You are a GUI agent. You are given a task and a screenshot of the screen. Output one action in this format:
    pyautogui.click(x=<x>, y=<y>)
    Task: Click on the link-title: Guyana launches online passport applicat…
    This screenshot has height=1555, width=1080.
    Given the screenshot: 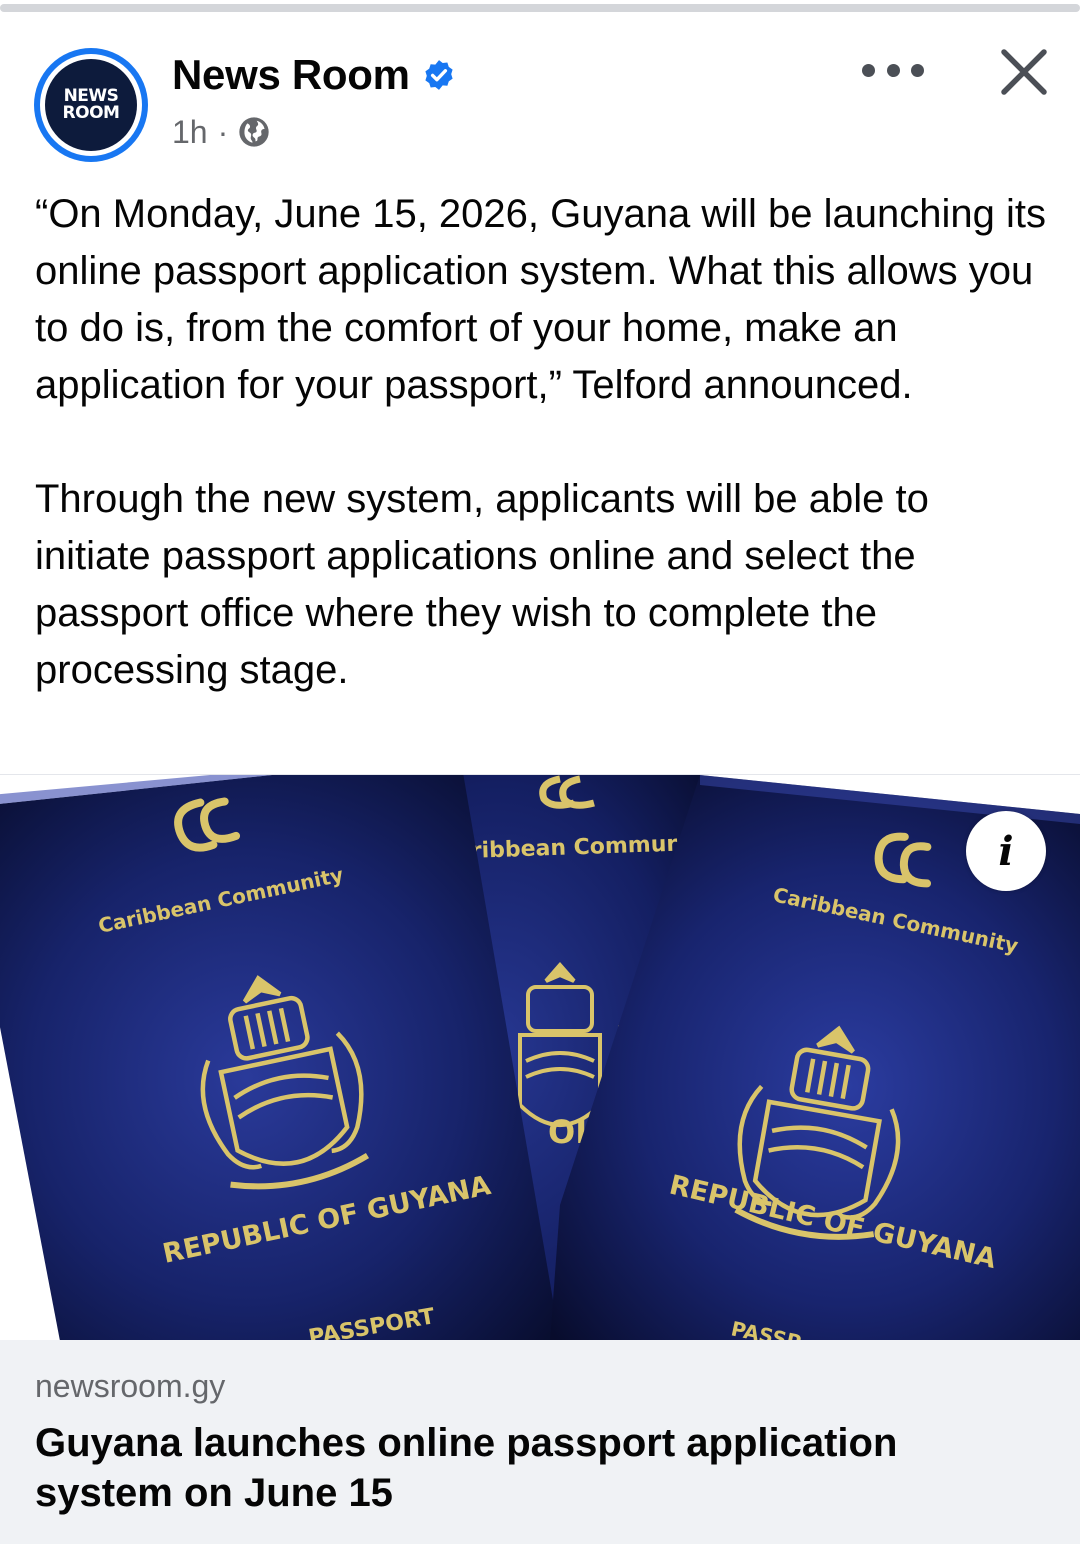 What is the action you would take?
    pyautogui.click(x=540, y=1468)
    